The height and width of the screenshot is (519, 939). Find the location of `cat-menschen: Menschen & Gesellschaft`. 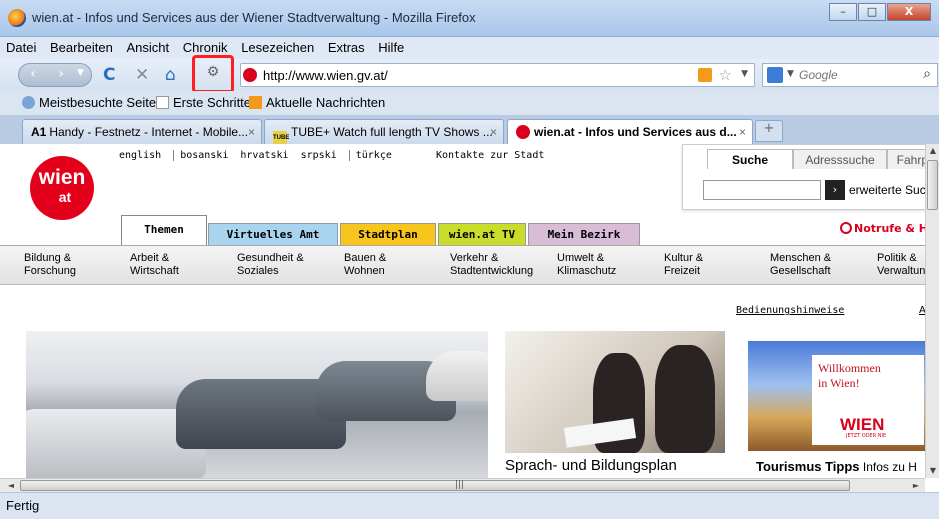

cat-menschen: Menschen & Gesellschaft is located at coordinates (800, 265).